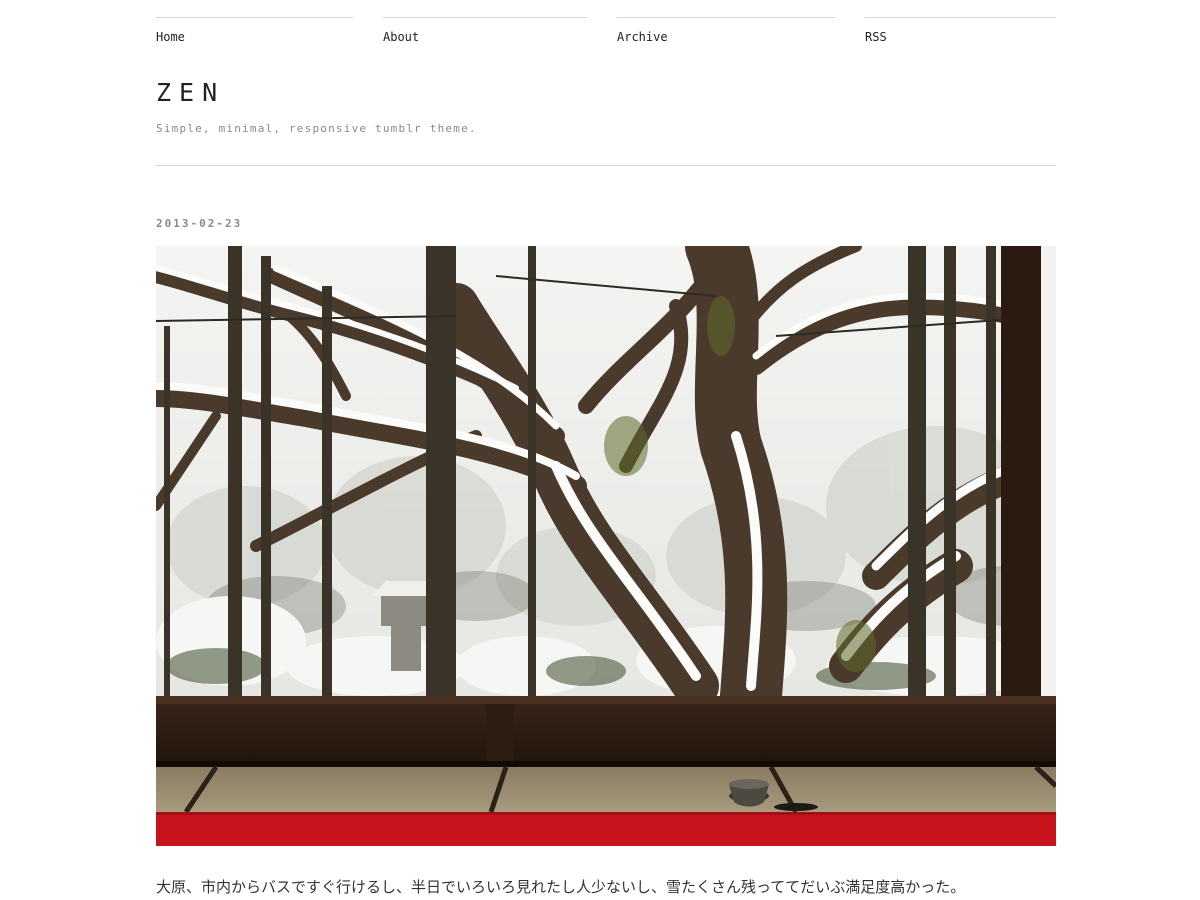 This screenshot has width=1200, height=900. I want to click on top-nav: Home About Archive RSS, so click(606, 32).